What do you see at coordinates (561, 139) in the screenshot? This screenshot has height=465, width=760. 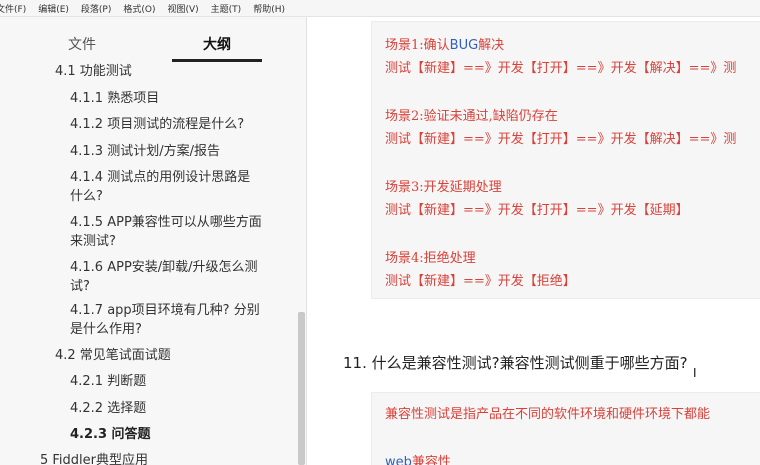 I see `scene2-flow: 测试【新建】==》开发【打开】==》开发【解决】==》测` at bounding box center [561, 139].